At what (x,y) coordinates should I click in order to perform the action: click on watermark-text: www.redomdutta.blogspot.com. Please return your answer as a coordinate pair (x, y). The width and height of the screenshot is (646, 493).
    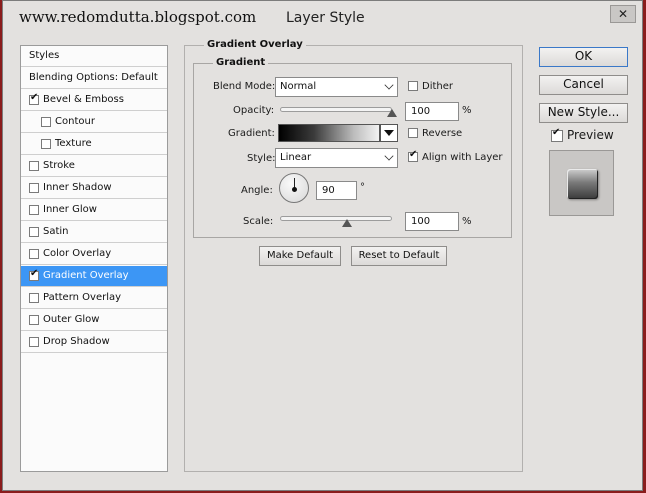
    Looking at the image, I should click on (138, 17).